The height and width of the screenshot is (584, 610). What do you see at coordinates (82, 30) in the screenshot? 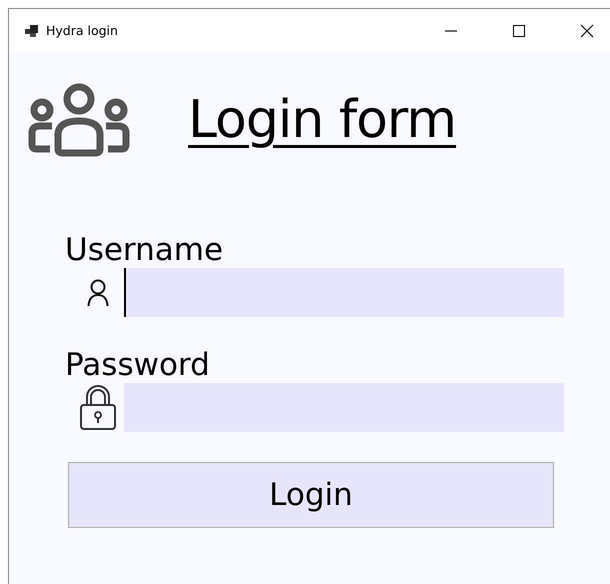
I see `window-title: Hydra login` at bounding box center [82, 30].